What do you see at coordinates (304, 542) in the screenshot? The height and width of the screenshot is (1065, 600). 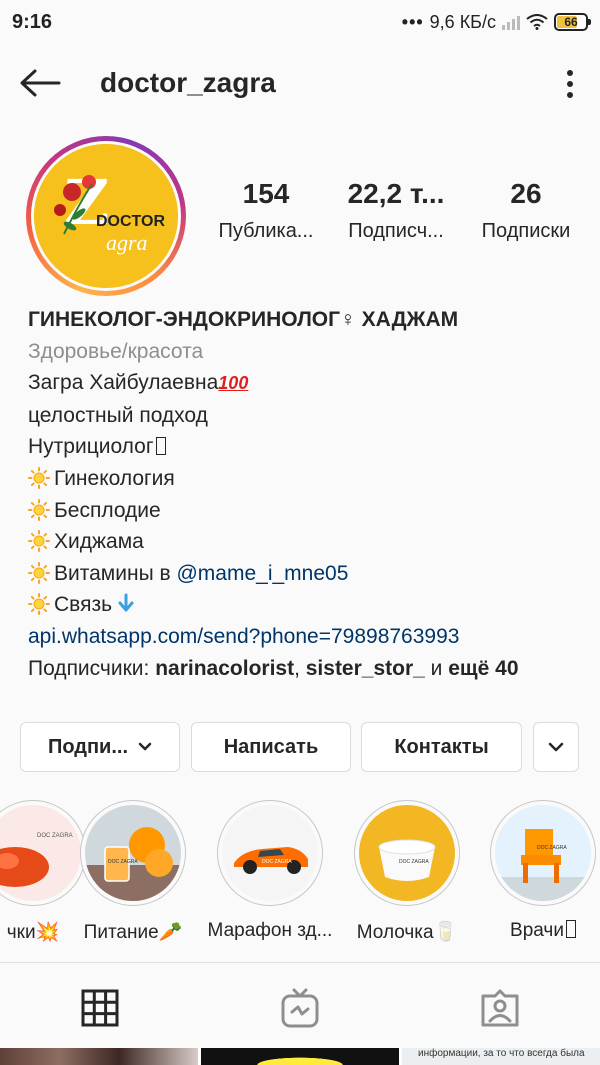 I see `bio-item-hijama: Хиджама` at bounding box center [304, 542].